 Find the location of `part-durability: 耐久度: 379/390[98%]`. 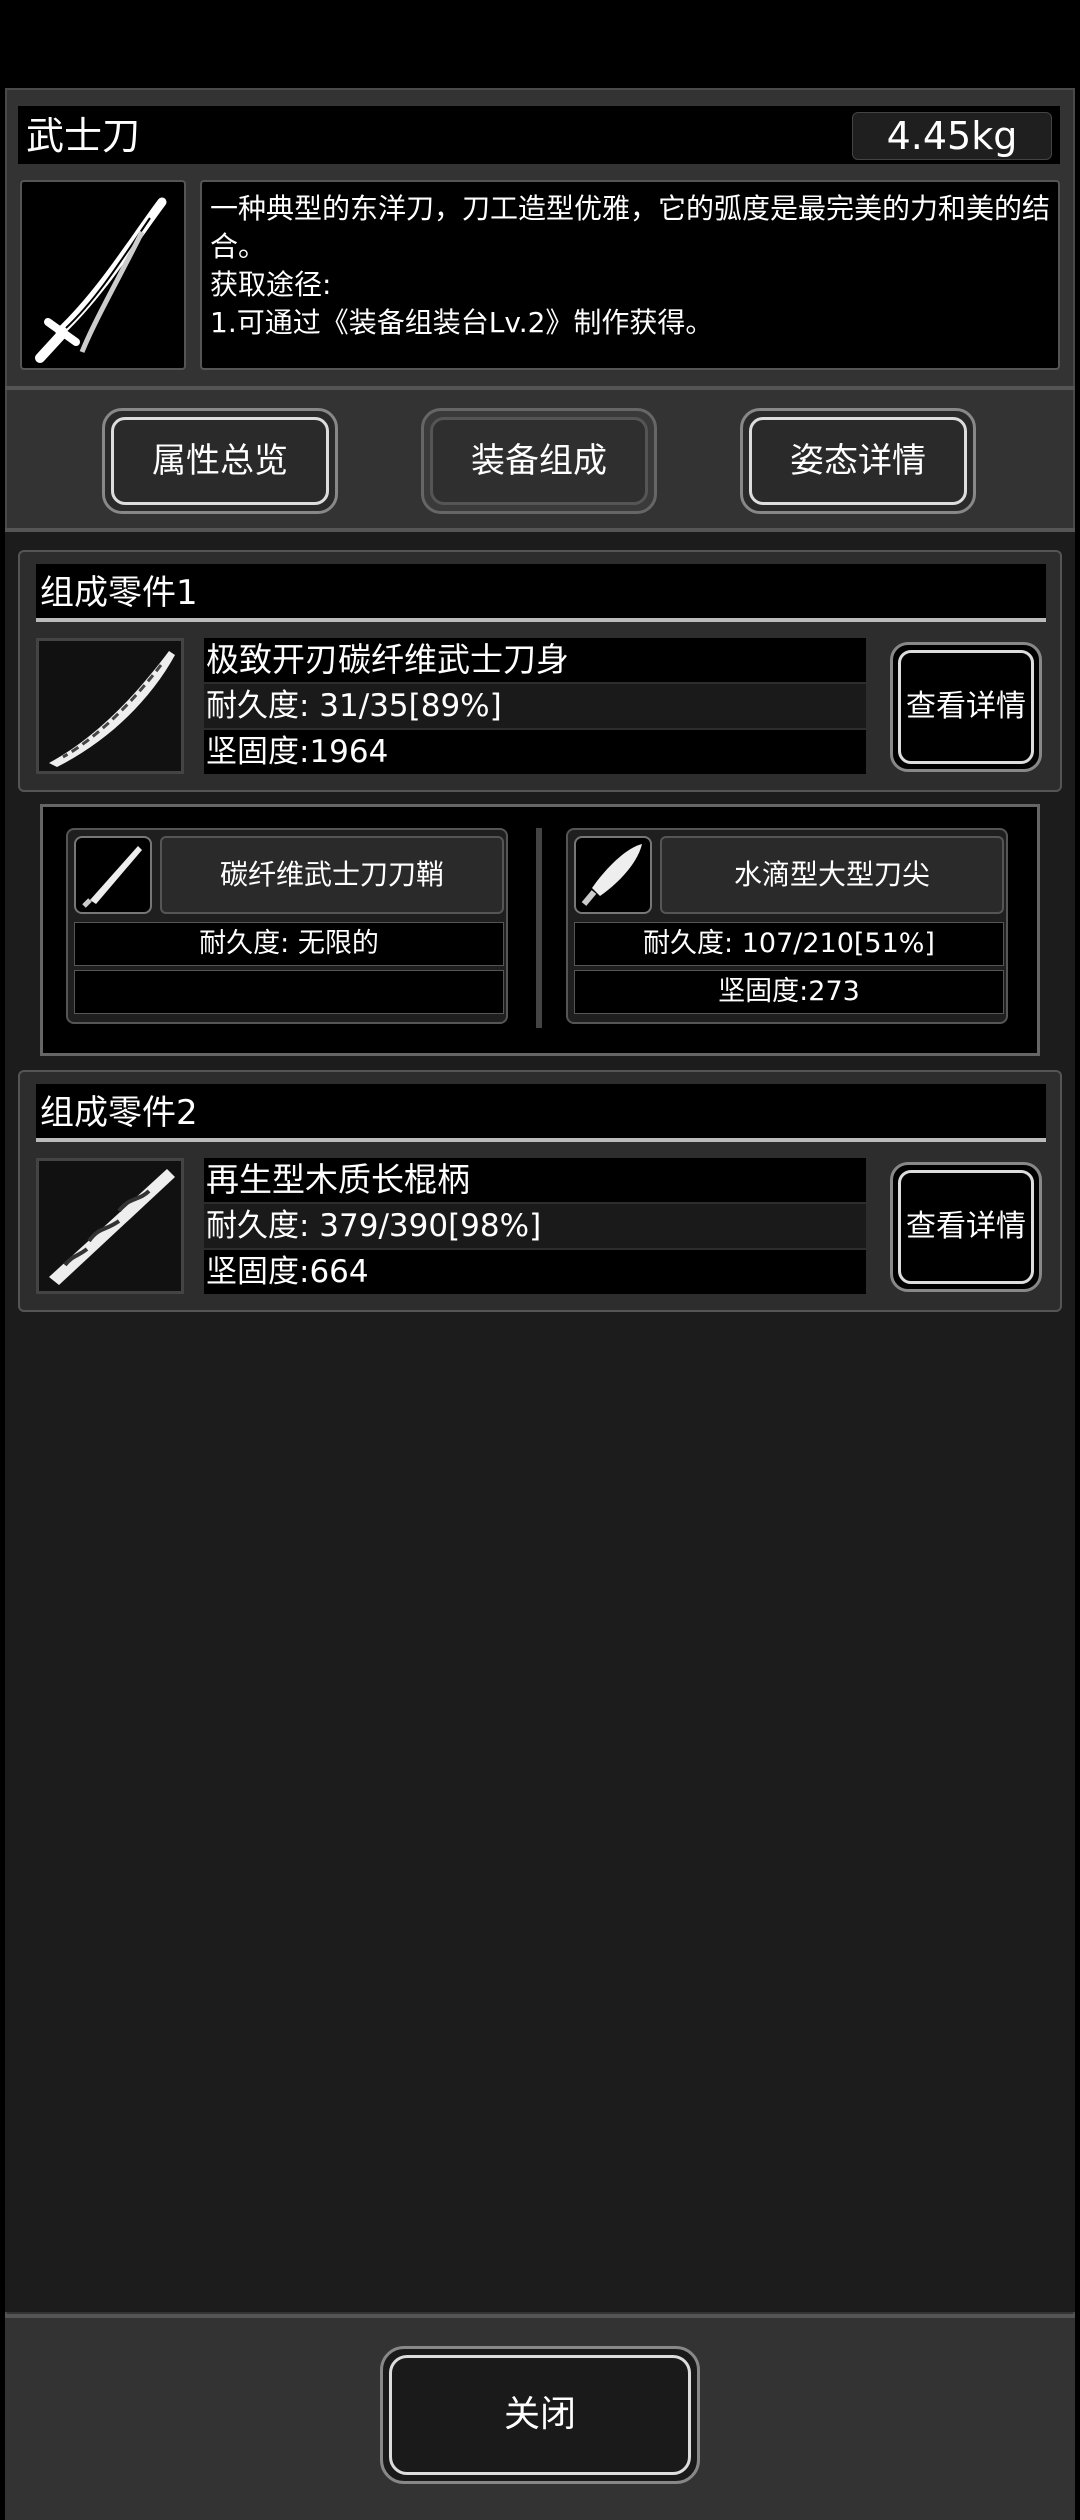

part-durability: 耐久度: 379/390[98%] is located at coordinates (374, 1226).